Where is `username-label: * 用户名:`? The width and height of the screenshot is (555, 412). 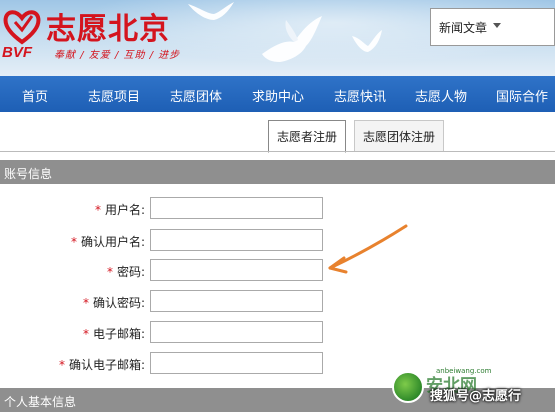
username-label: * 用户名: is located at coordinates (120, 209).